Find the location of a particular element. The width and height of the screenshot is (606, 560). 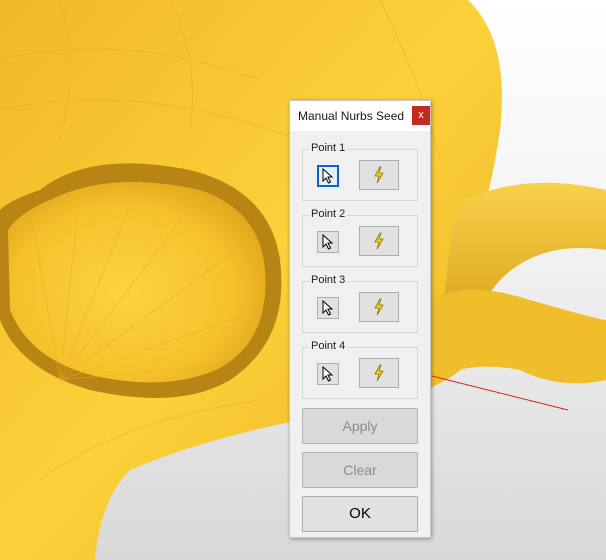

point-4-pick-button is located at coordinates (328, 374).